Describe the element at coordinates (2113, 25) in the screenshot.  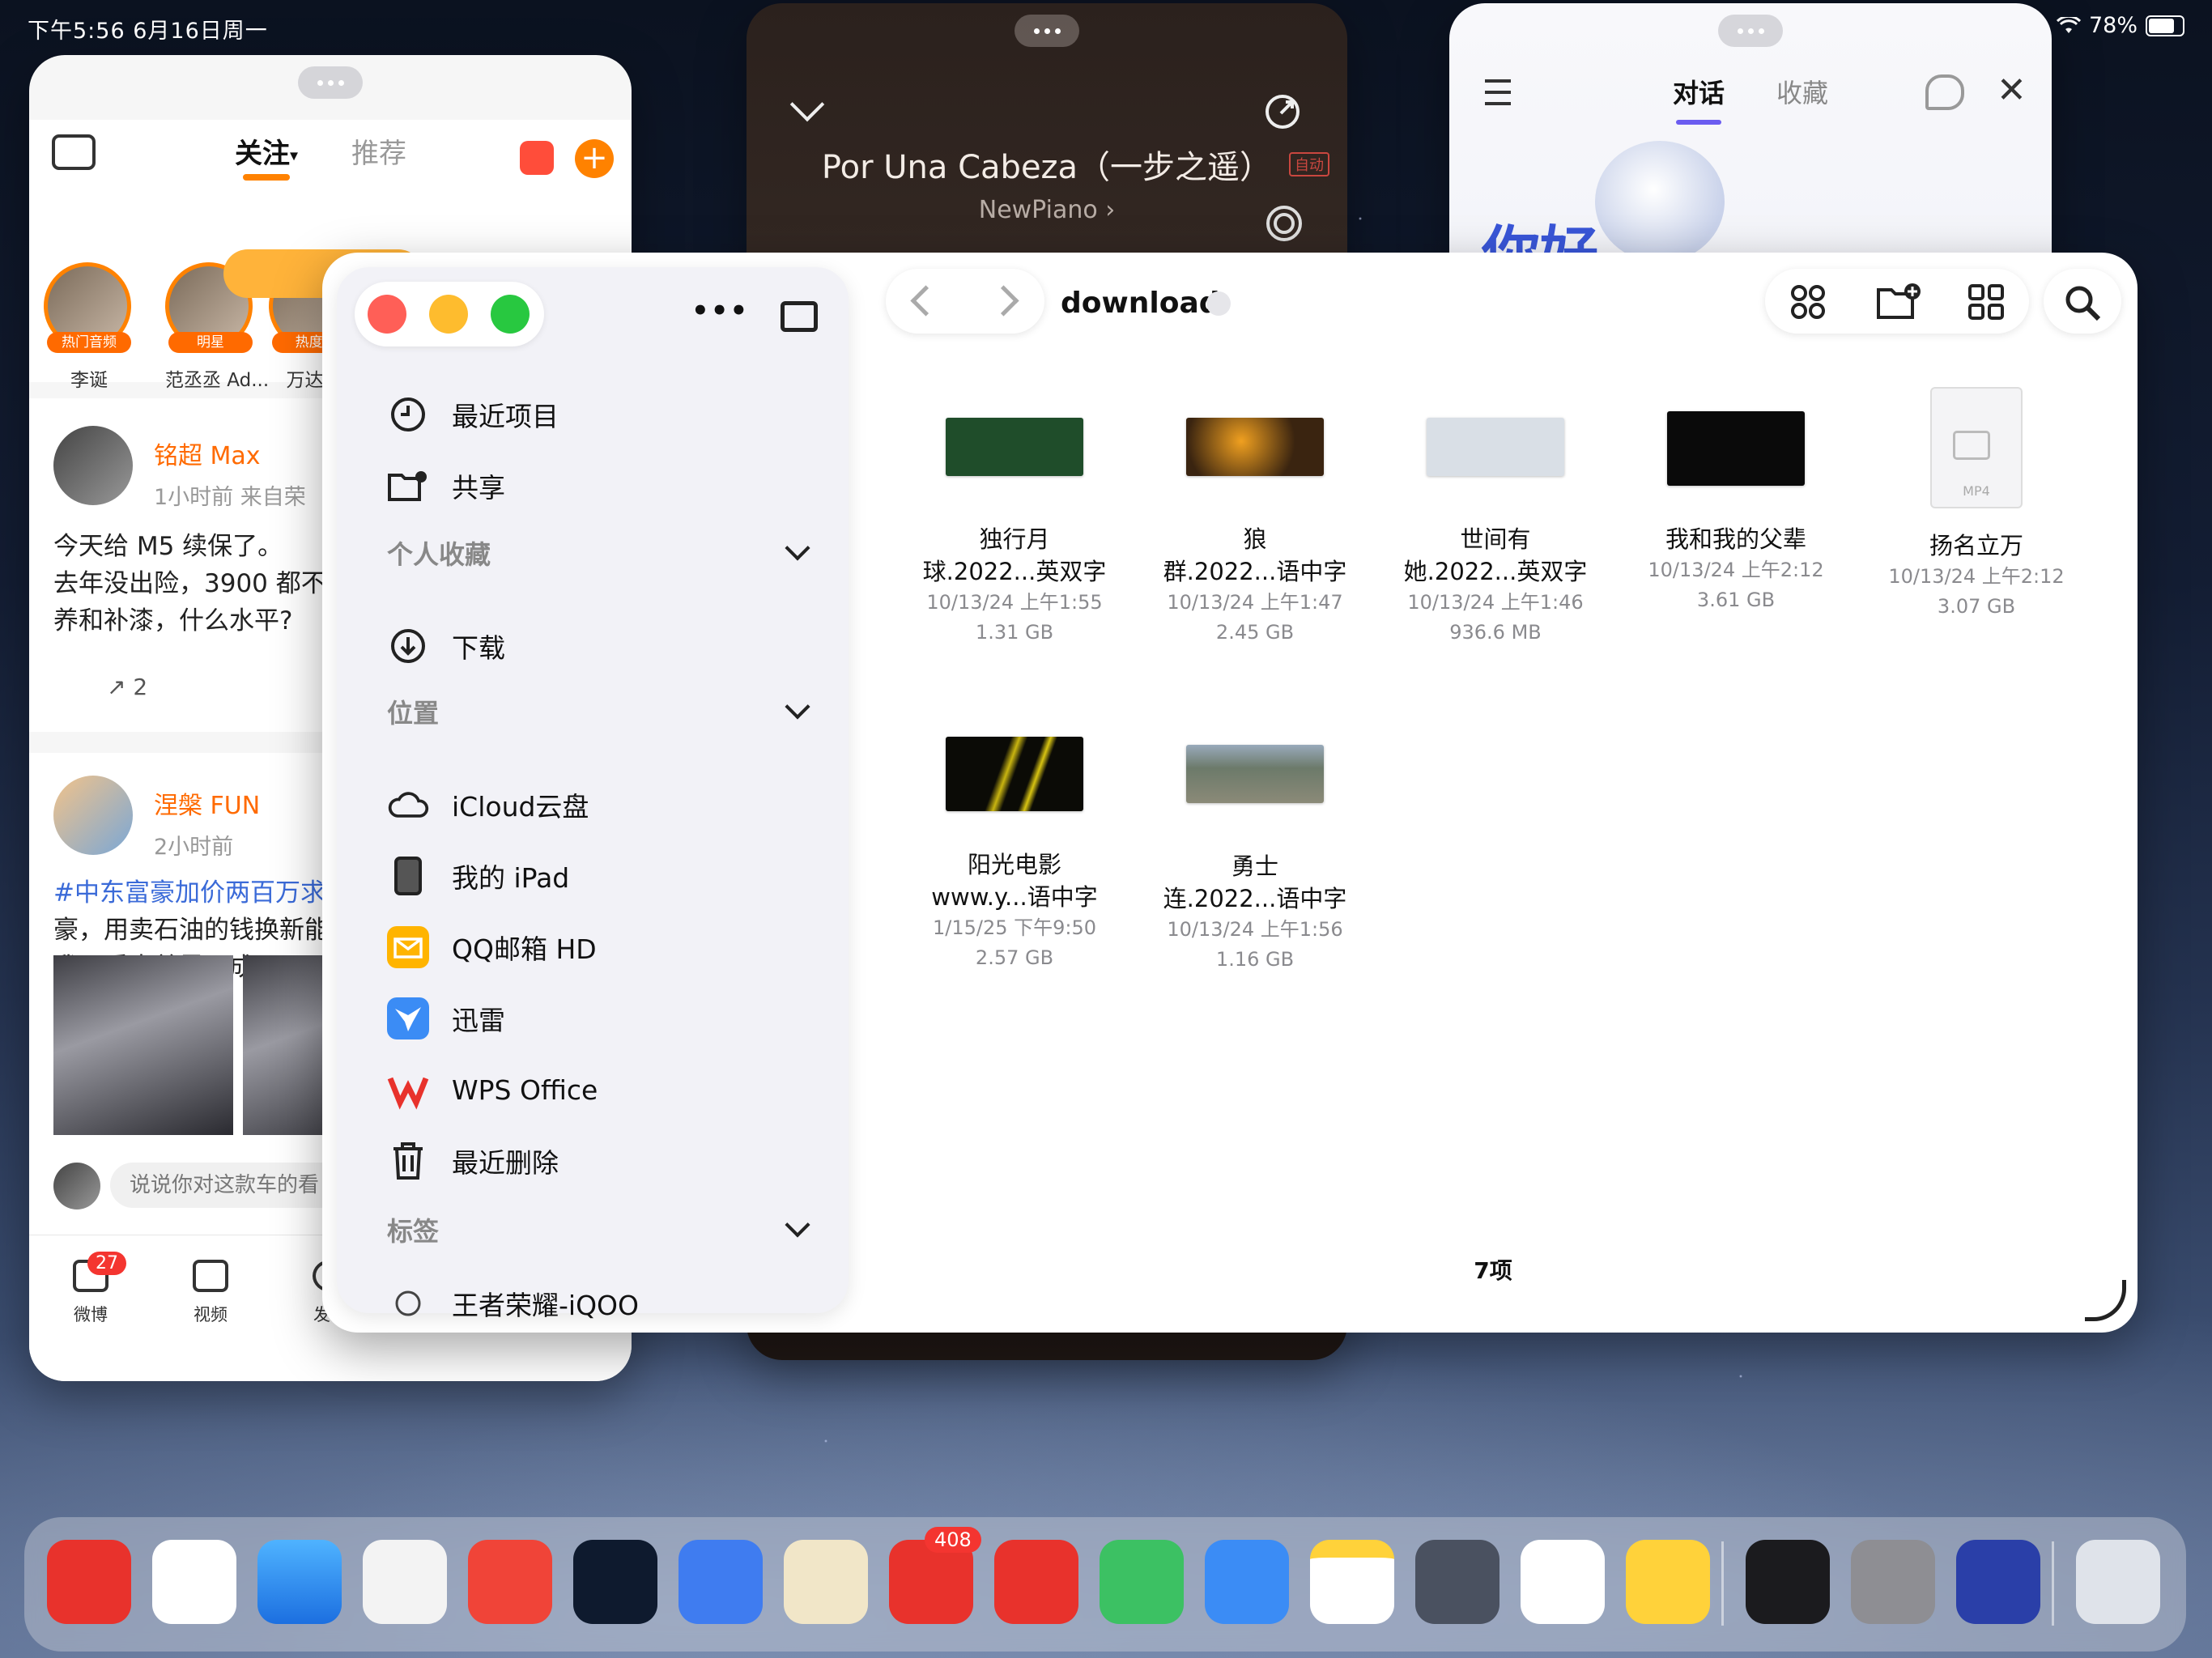
I see `battery-percent: 78%` at that location.